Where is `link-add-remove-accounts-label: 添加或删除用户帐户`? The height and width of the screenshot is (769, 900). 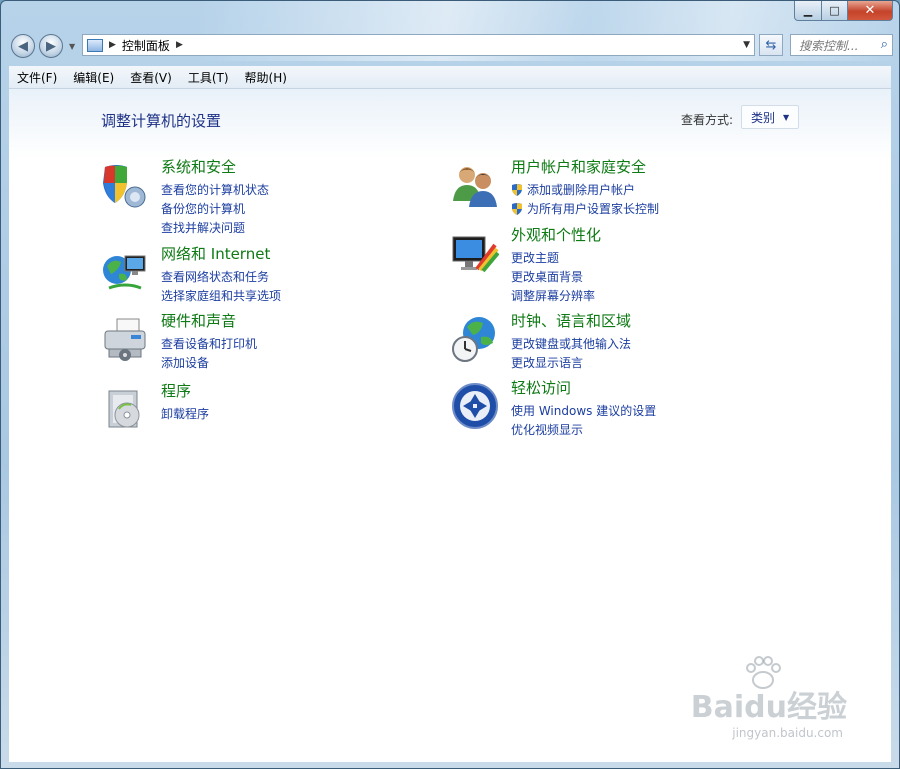 link-add-remove-accounts-label: 添加或删除用户帐户 is located at coordinates (581, 190).